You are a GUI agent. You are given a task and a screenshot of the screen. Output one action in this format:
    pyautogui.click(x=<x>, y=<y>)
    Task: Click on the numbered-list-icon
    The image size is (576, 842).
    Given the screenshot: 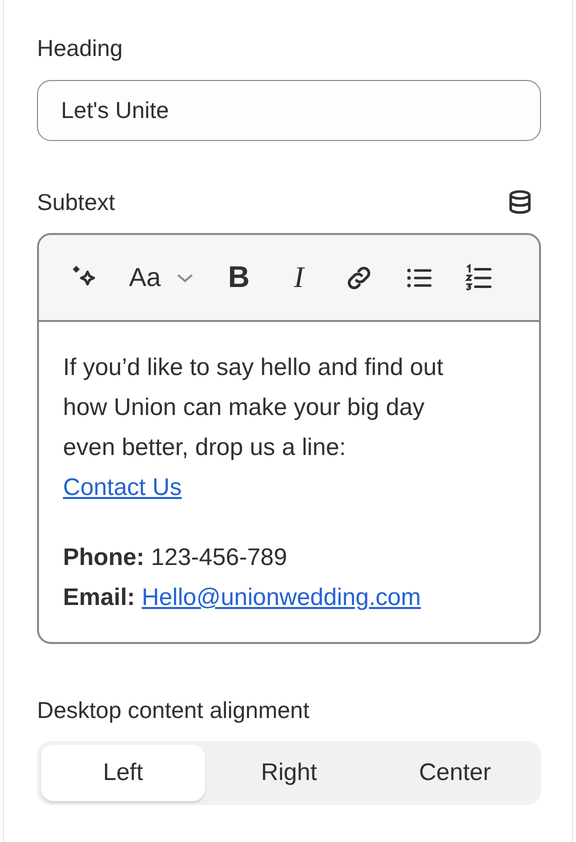 What is the action you would take?
    pyautogui.click(x=479, y=277)
    